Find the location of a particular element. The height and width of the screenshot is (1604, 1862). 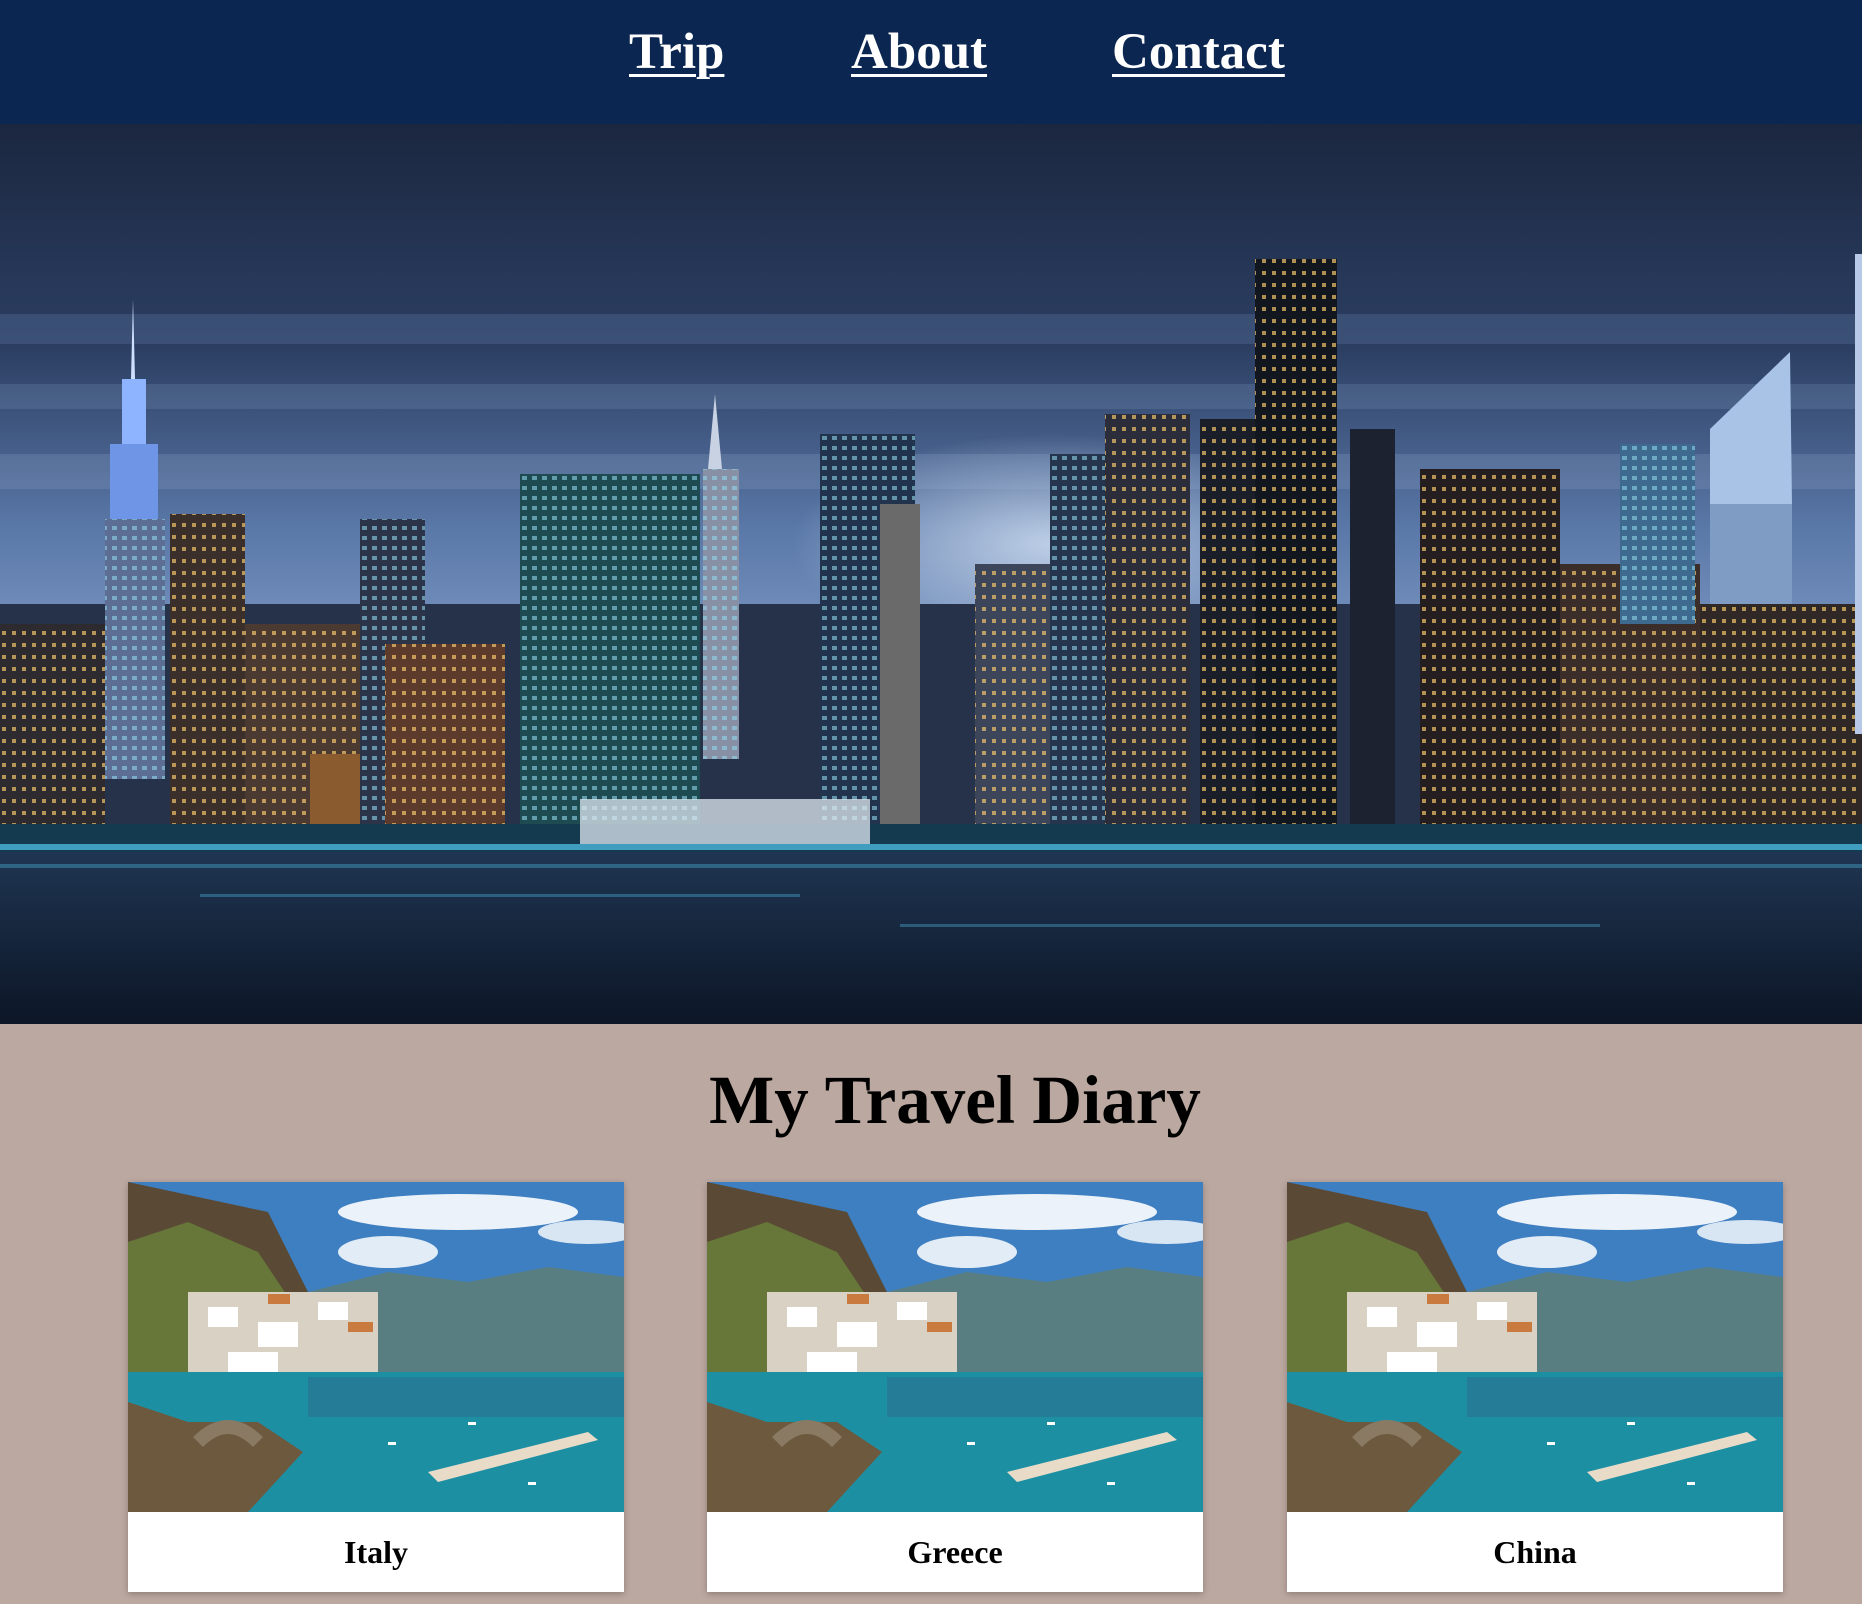

card-label-china: China is located at coordinates (1535, 1552).